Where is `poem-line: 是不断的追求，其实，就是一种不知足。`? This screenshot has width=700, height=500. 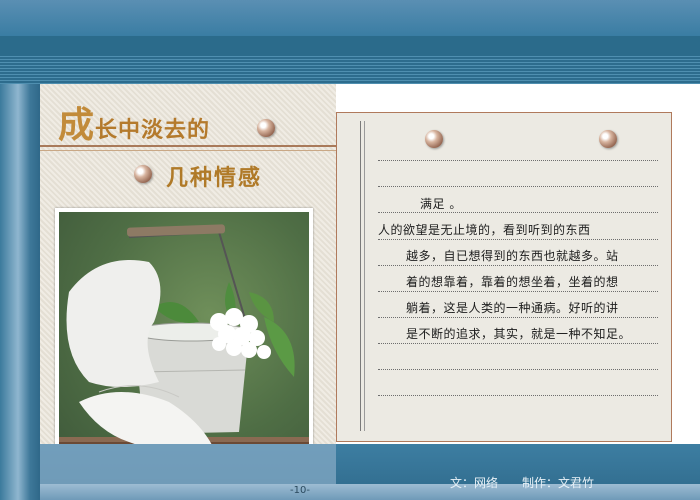 poem-line: 是不断的追求，其实，就是一种不知足。 is located at coordinates (519, 334).